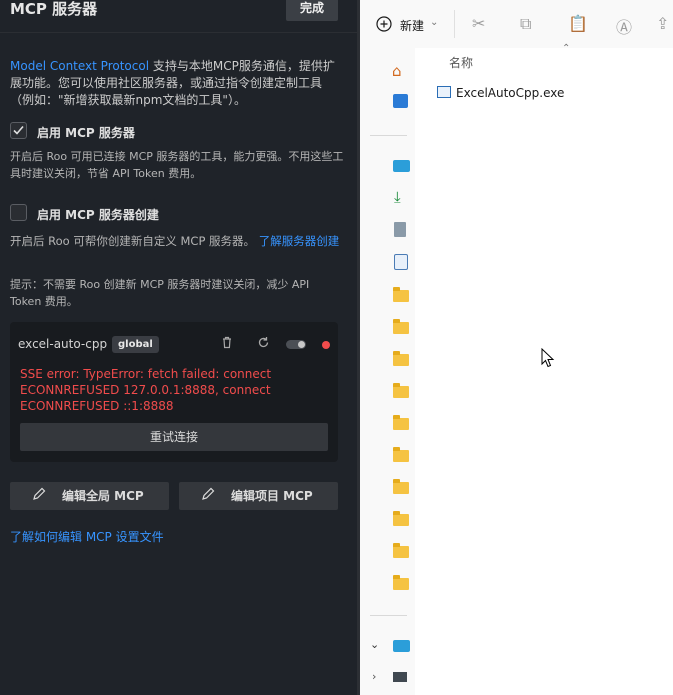 The width and height of the screenshot is (673, 695). I want to click on edit-project-mcp-button: 编辑项目 MCP, so click(258, 496).